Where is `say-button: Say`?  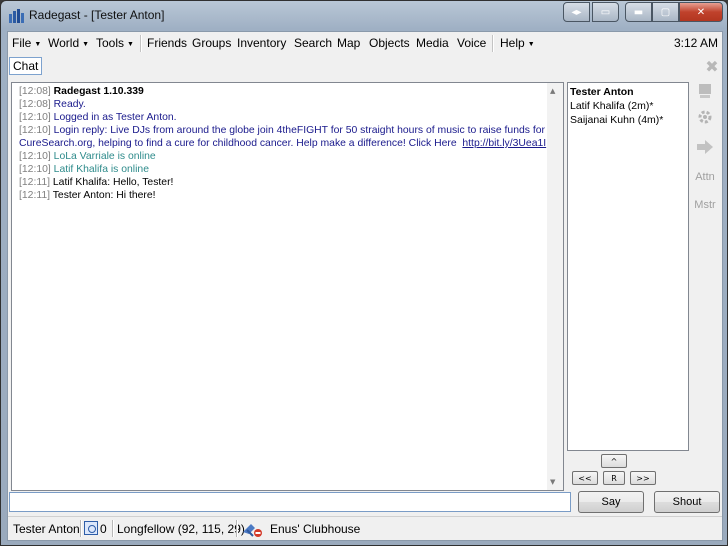 say-button: Say is located at coordinates (611, 502).